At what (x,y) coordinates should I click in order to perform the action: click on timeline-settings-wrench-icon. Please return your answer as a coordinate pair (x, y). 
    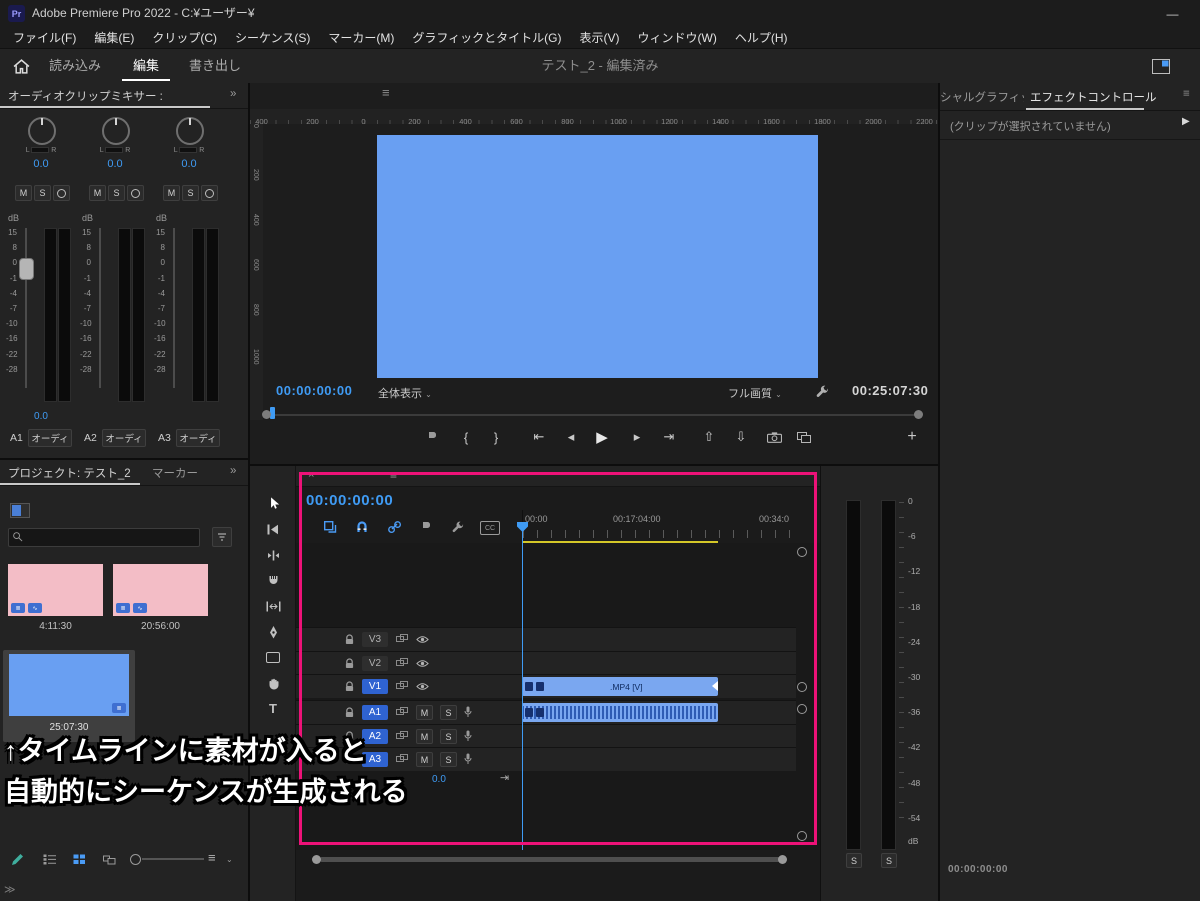
    Looking at the image, I should click on (458, 527).